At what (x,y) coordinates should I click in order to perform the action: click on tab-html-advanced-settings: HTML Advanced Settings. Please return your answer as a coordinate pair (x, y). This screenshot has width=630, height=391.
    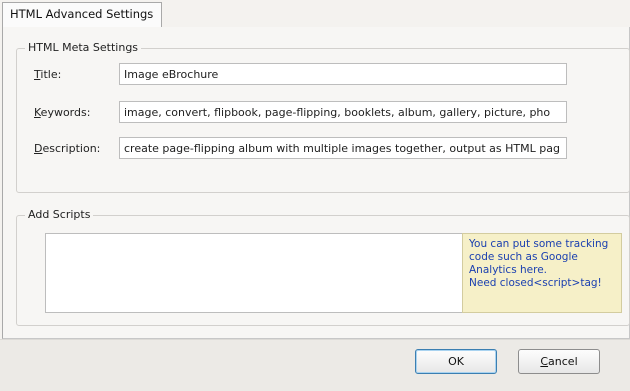
    Looking at the image, I should click on (82, 15).